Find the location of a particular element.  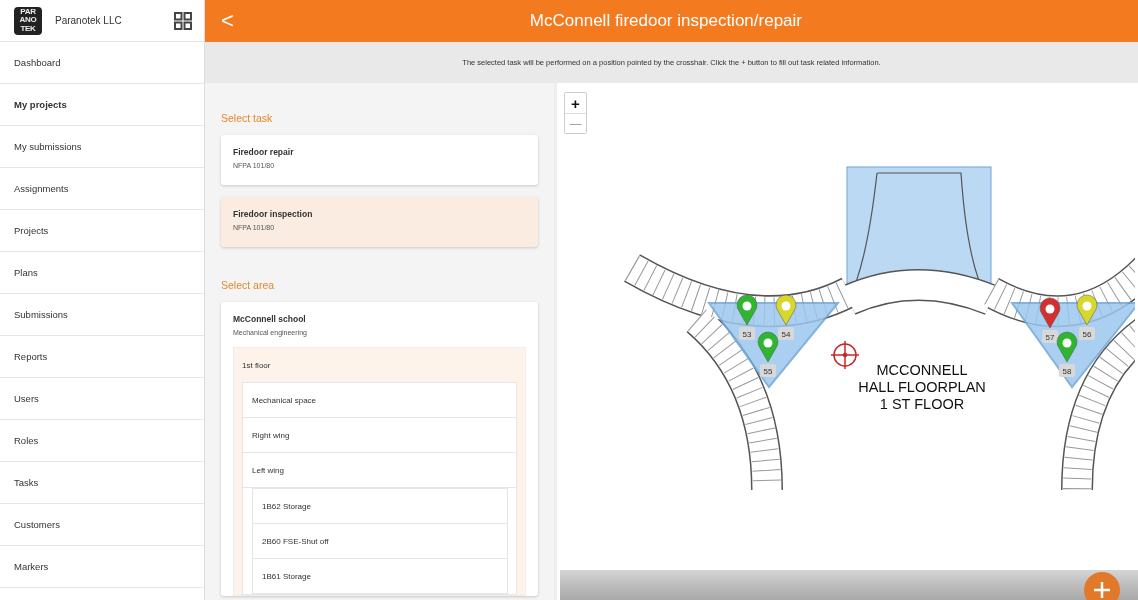

plan-title: HALL FLOORPLAN is located at coordinates (922, 387).